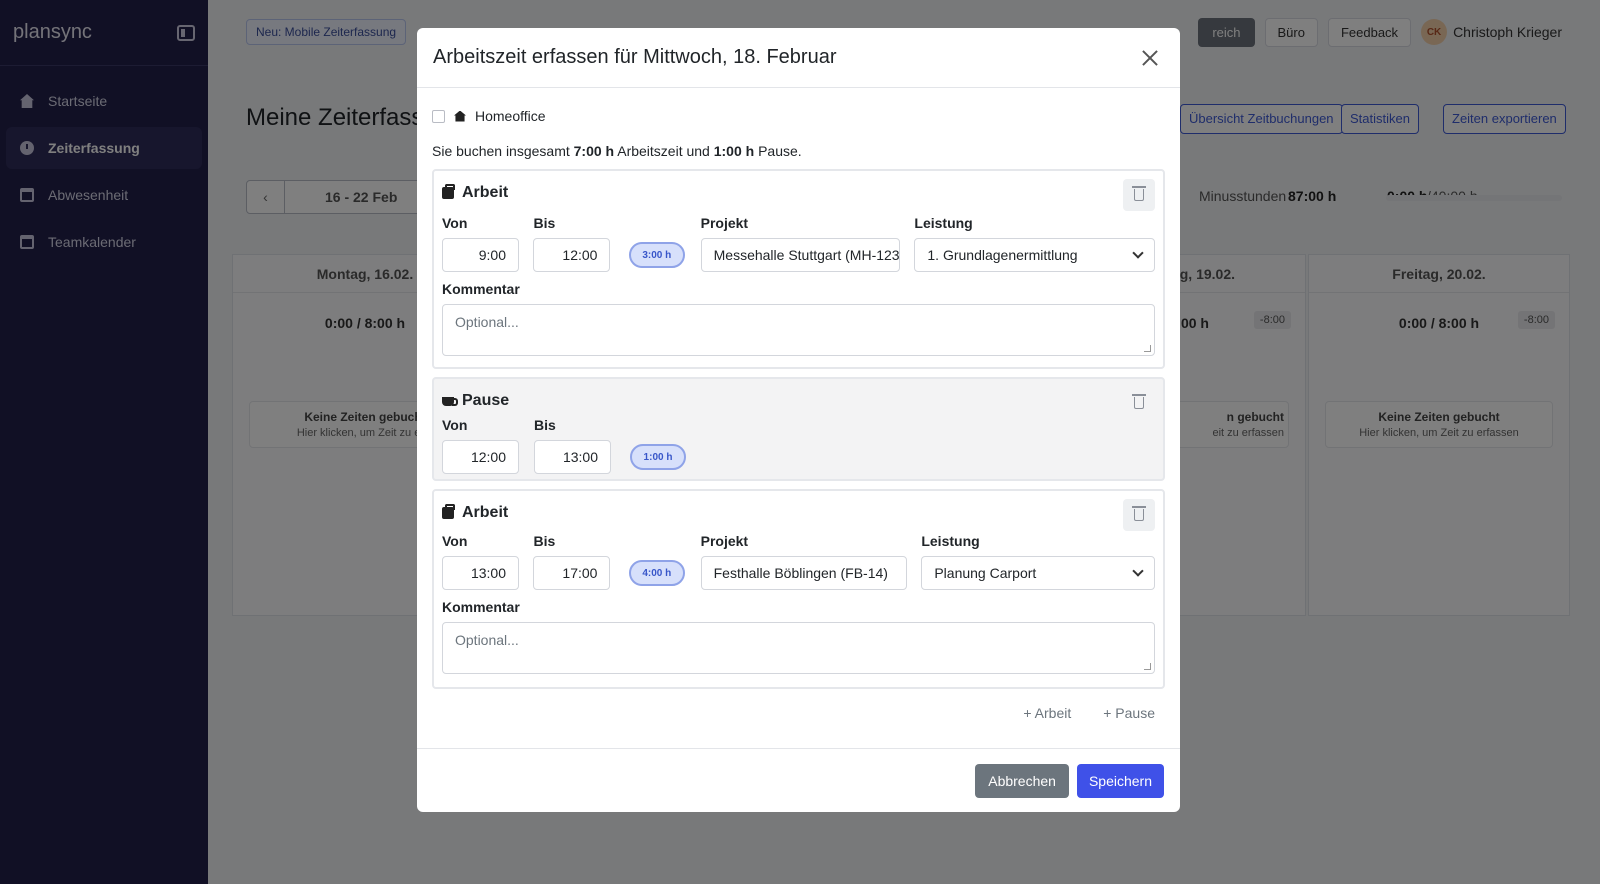 This screenshot has width=1600, height=884. I want to click on to-time-input: 13:00, so click(572, 457).